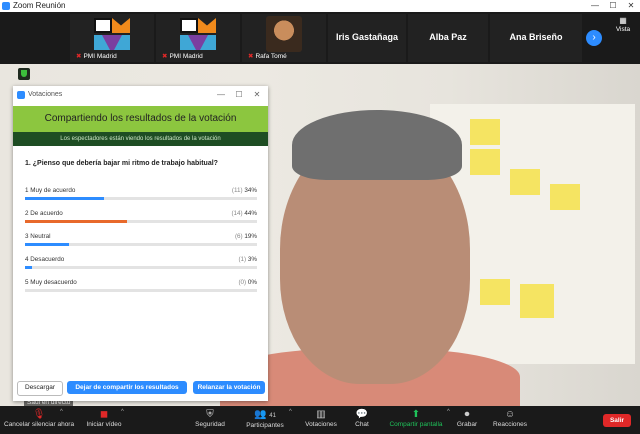  Describe the element at coordinates (250, 236) in the screenshot. I see `option-percent: 19%` at that location.